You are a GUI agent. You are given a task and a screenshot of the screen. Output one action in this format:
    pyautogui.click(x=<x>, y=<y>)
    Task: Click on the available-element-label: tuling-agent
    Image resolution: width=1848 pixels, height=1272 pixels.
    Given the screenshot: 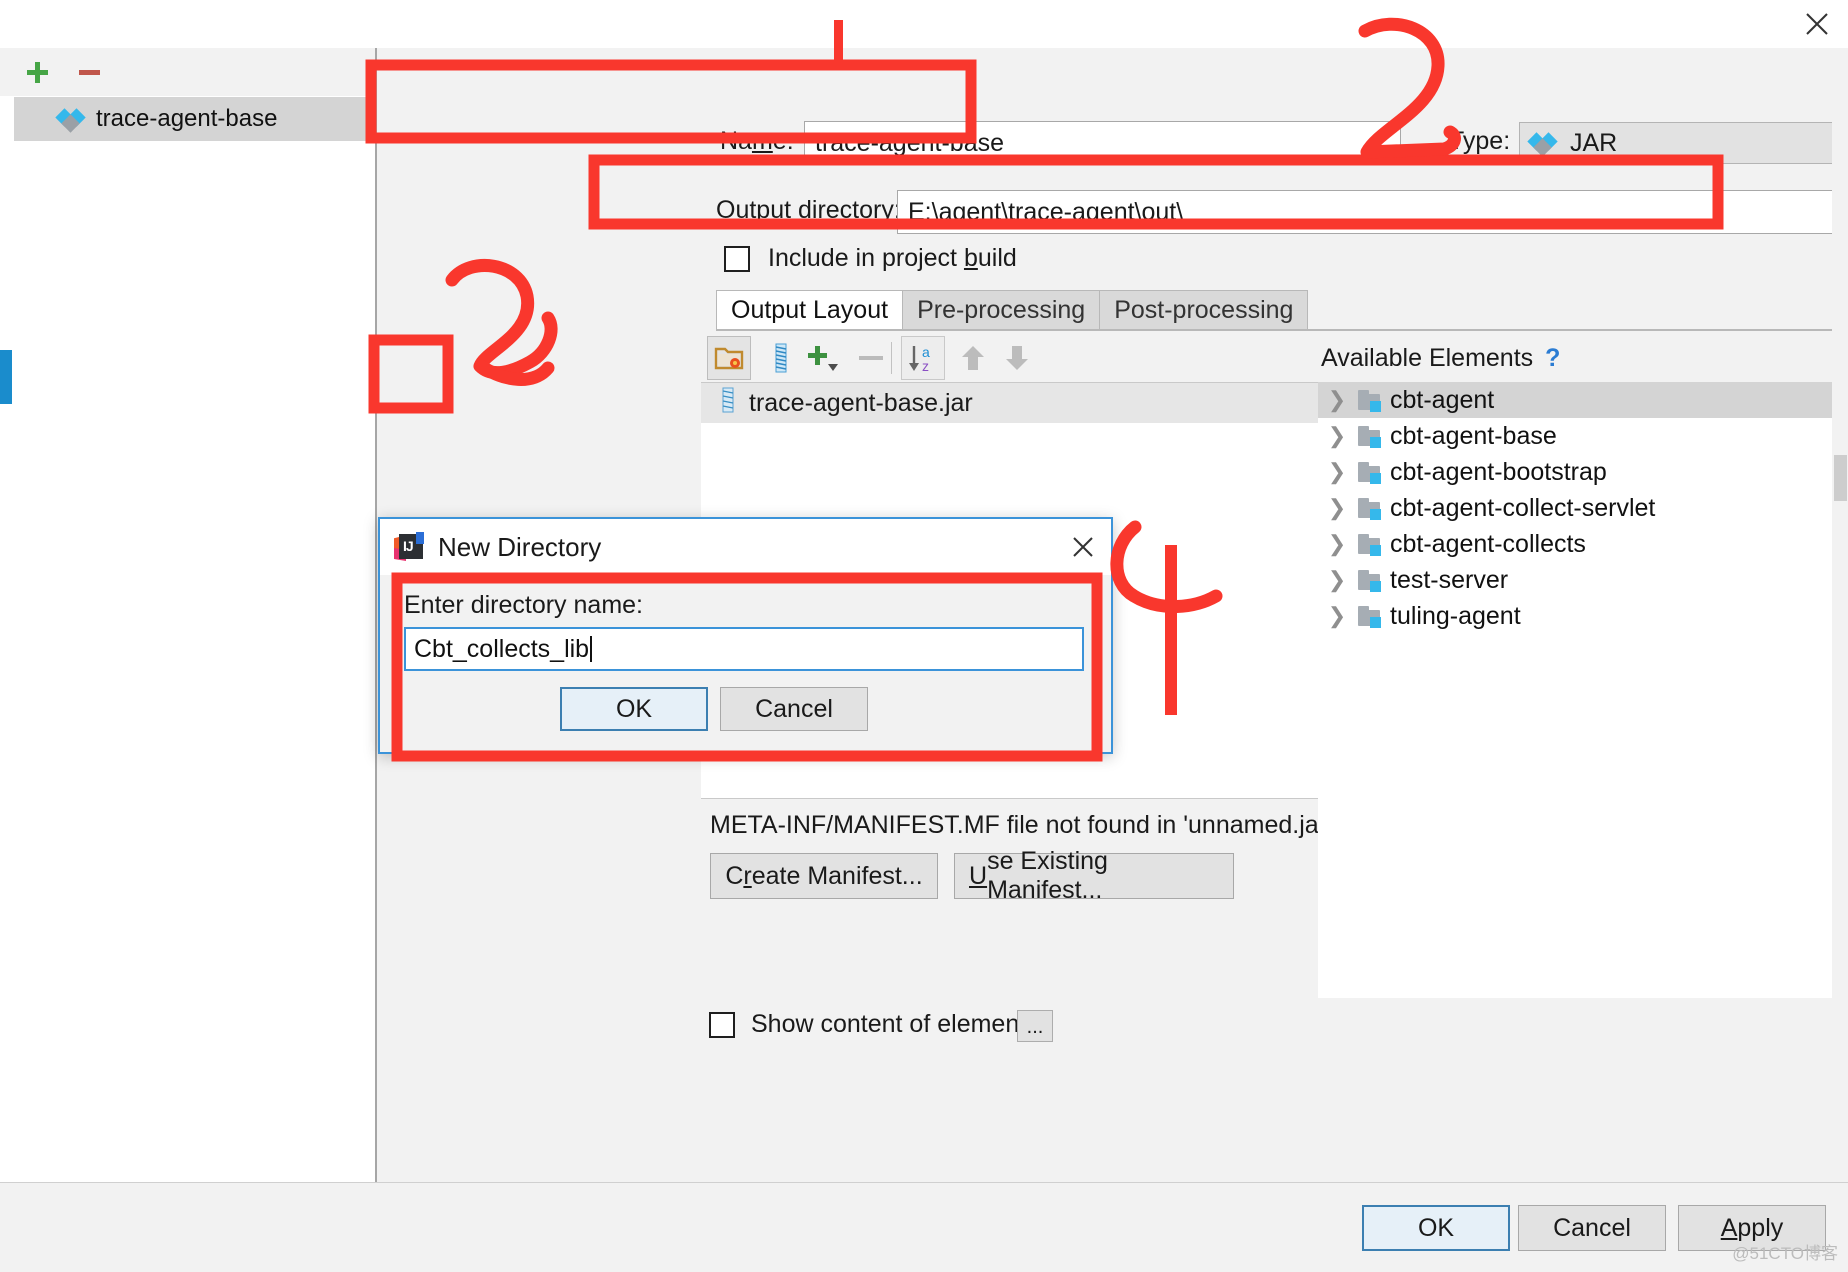 What is the action you would take?
    pyautogui.click(x=1455, y=615)
    